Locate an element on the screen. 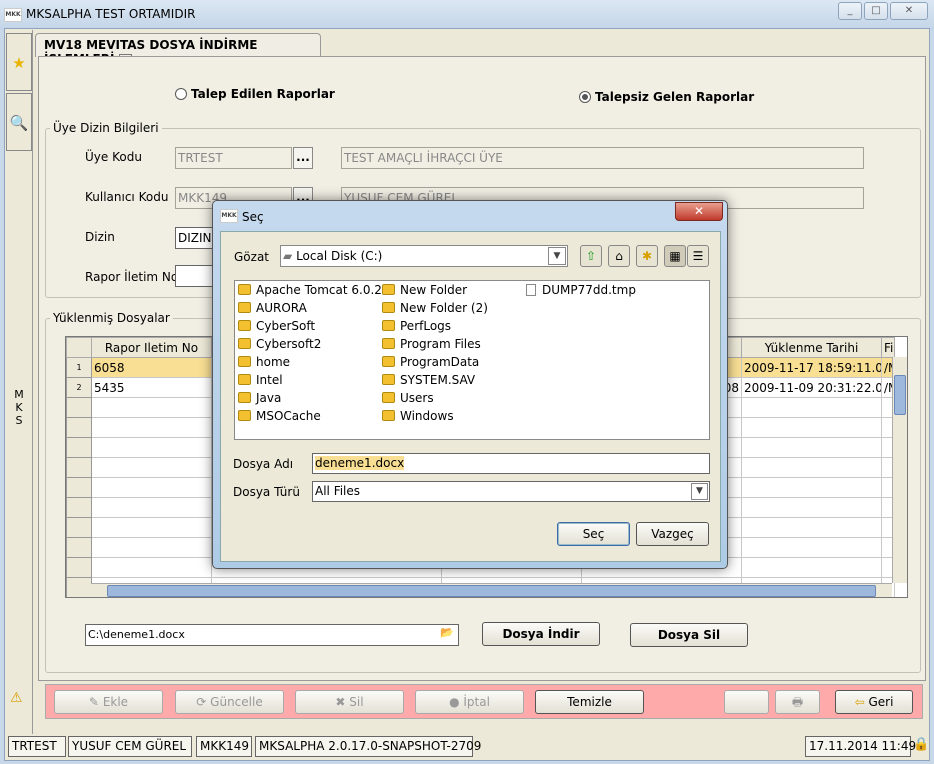 The width and height of the screenshot is (934, 764). select-button: Seç is located at coordinates (593, 534).